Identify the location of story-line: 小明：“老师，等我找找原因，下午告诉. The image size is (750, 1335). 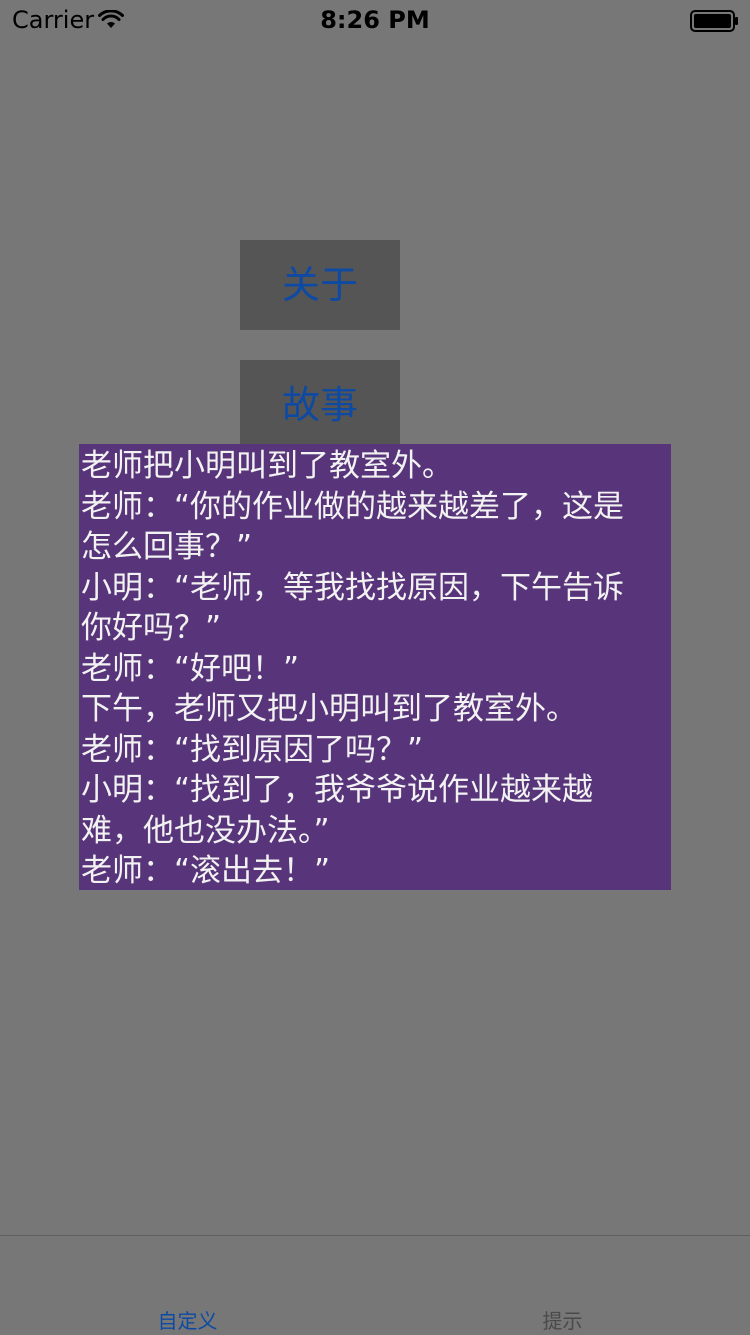
(353, 587).